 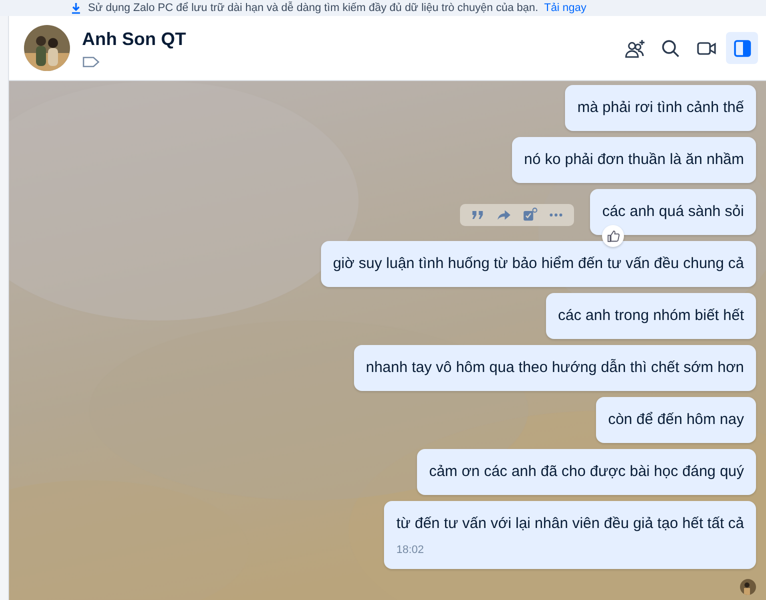 I want to click on message-text: mà phải rơi tình cảnh thế, so click(x=660, y=108).